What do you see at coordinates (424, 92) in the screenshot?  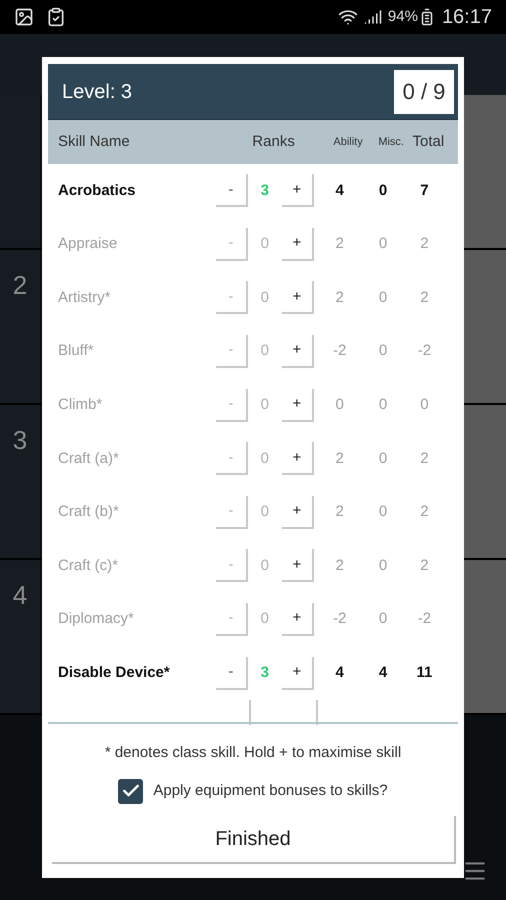 I see `skill-points: 0 / 9` at bounding box center [424, 92].